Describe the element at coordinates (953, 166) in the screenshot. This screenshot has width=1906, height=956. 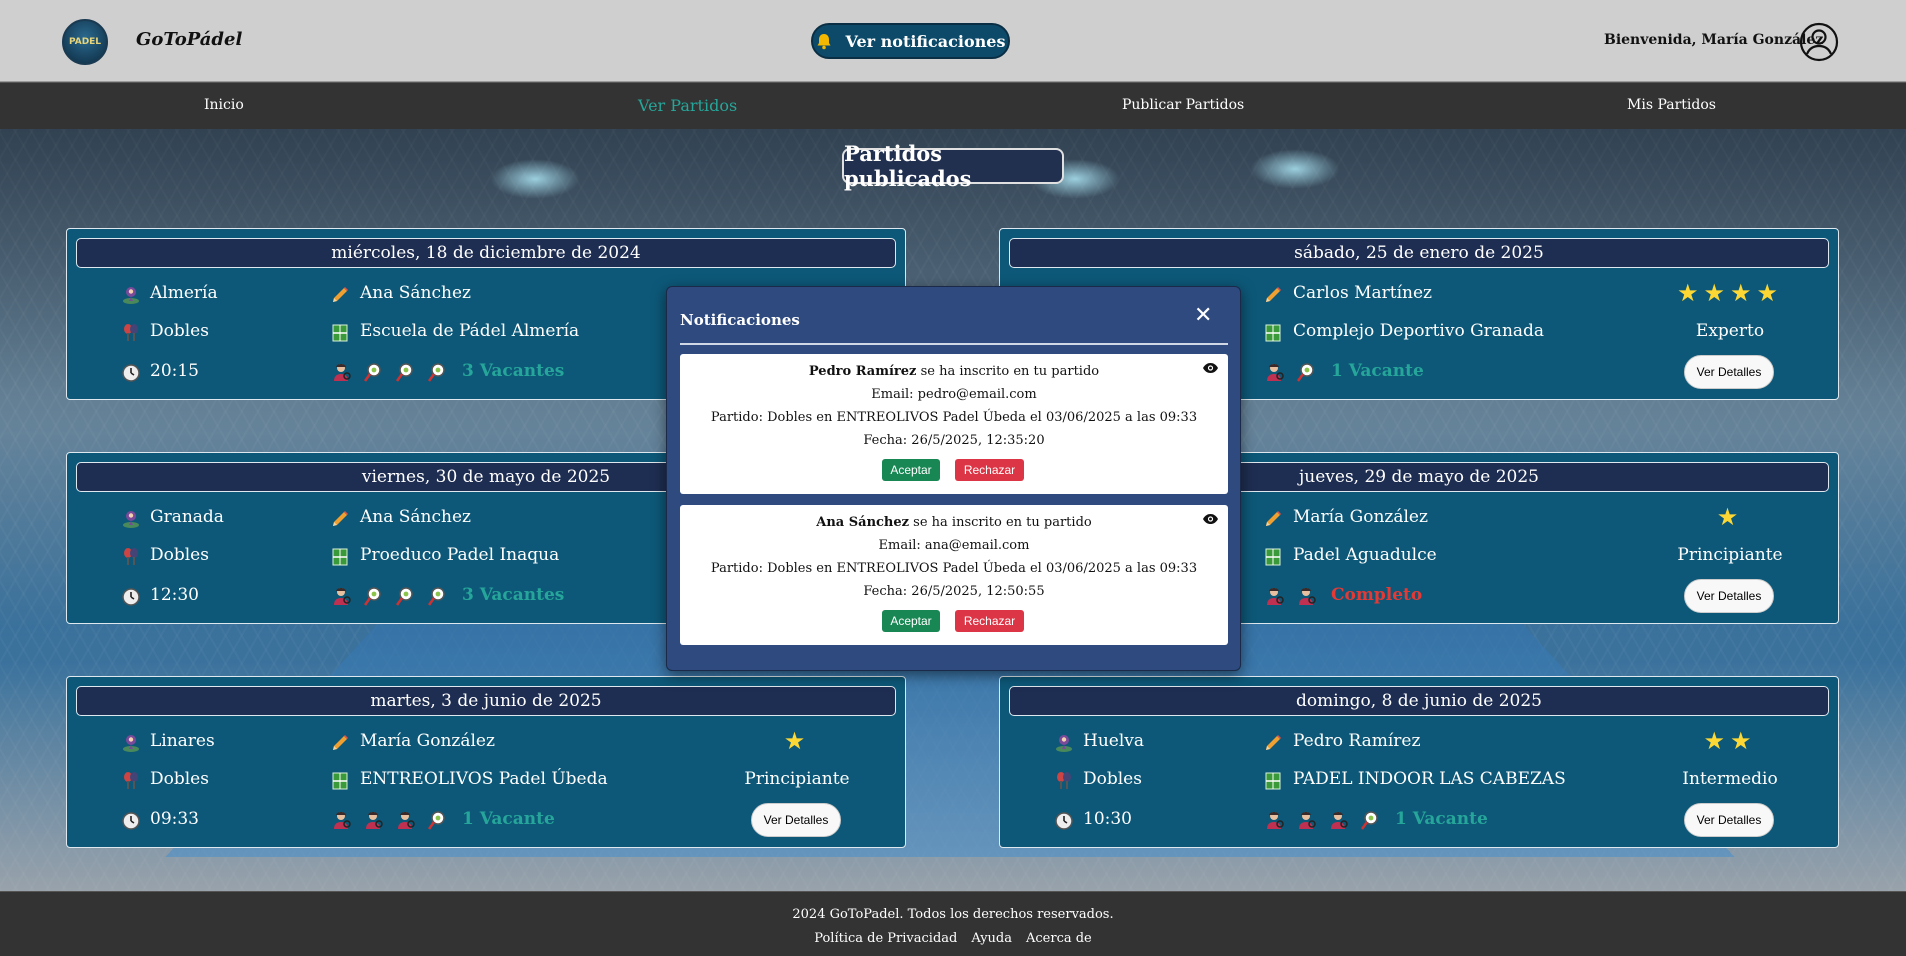
I see `page-title: Partidos publicados` at that location.